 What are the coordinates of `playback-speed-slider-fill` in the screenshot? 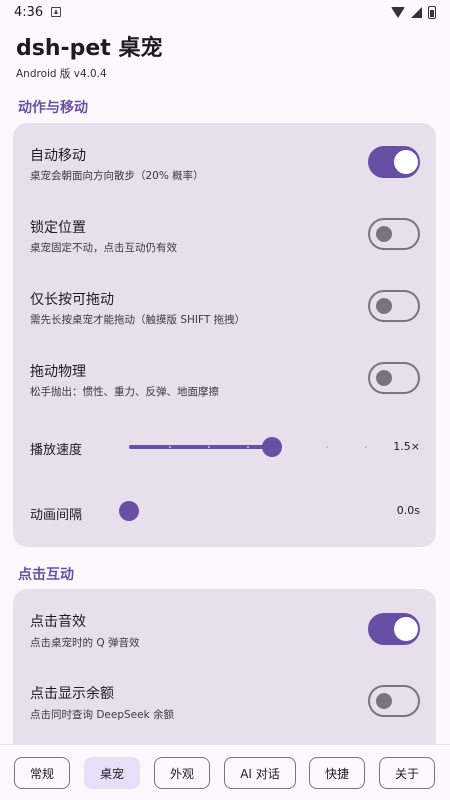 It's located at (200, 447).